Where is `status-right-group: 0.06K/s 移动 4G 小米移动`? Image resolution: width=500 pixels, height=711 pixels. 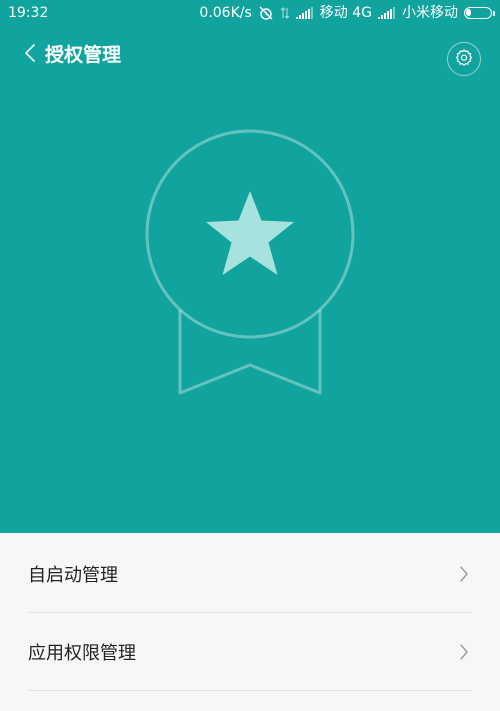 status-right-group: 0.06K/s 移动 4G 小米移动 is located at coordinates (347, 13).